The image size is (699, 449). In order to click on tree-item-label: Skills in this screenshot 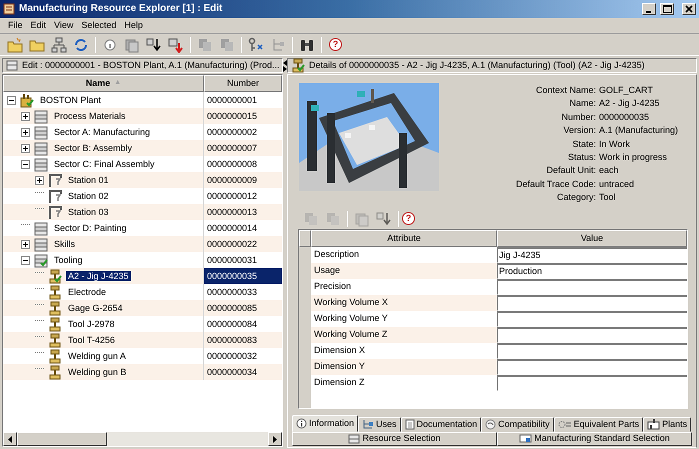, I will do `click(65, 244)`.